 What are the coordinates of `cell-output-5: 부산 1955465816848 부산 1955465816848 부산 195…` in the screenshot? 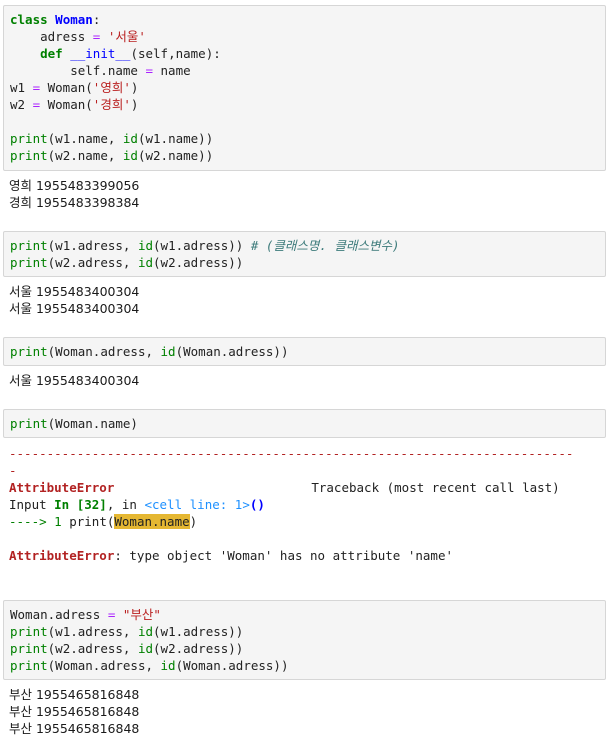 It's located at (74, 711).